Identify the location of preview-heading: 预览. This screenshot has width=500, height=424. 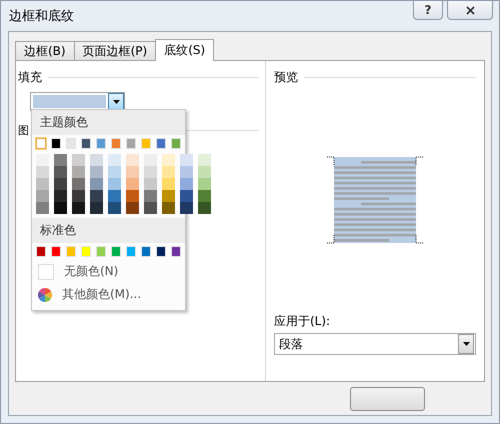
(286, 77).